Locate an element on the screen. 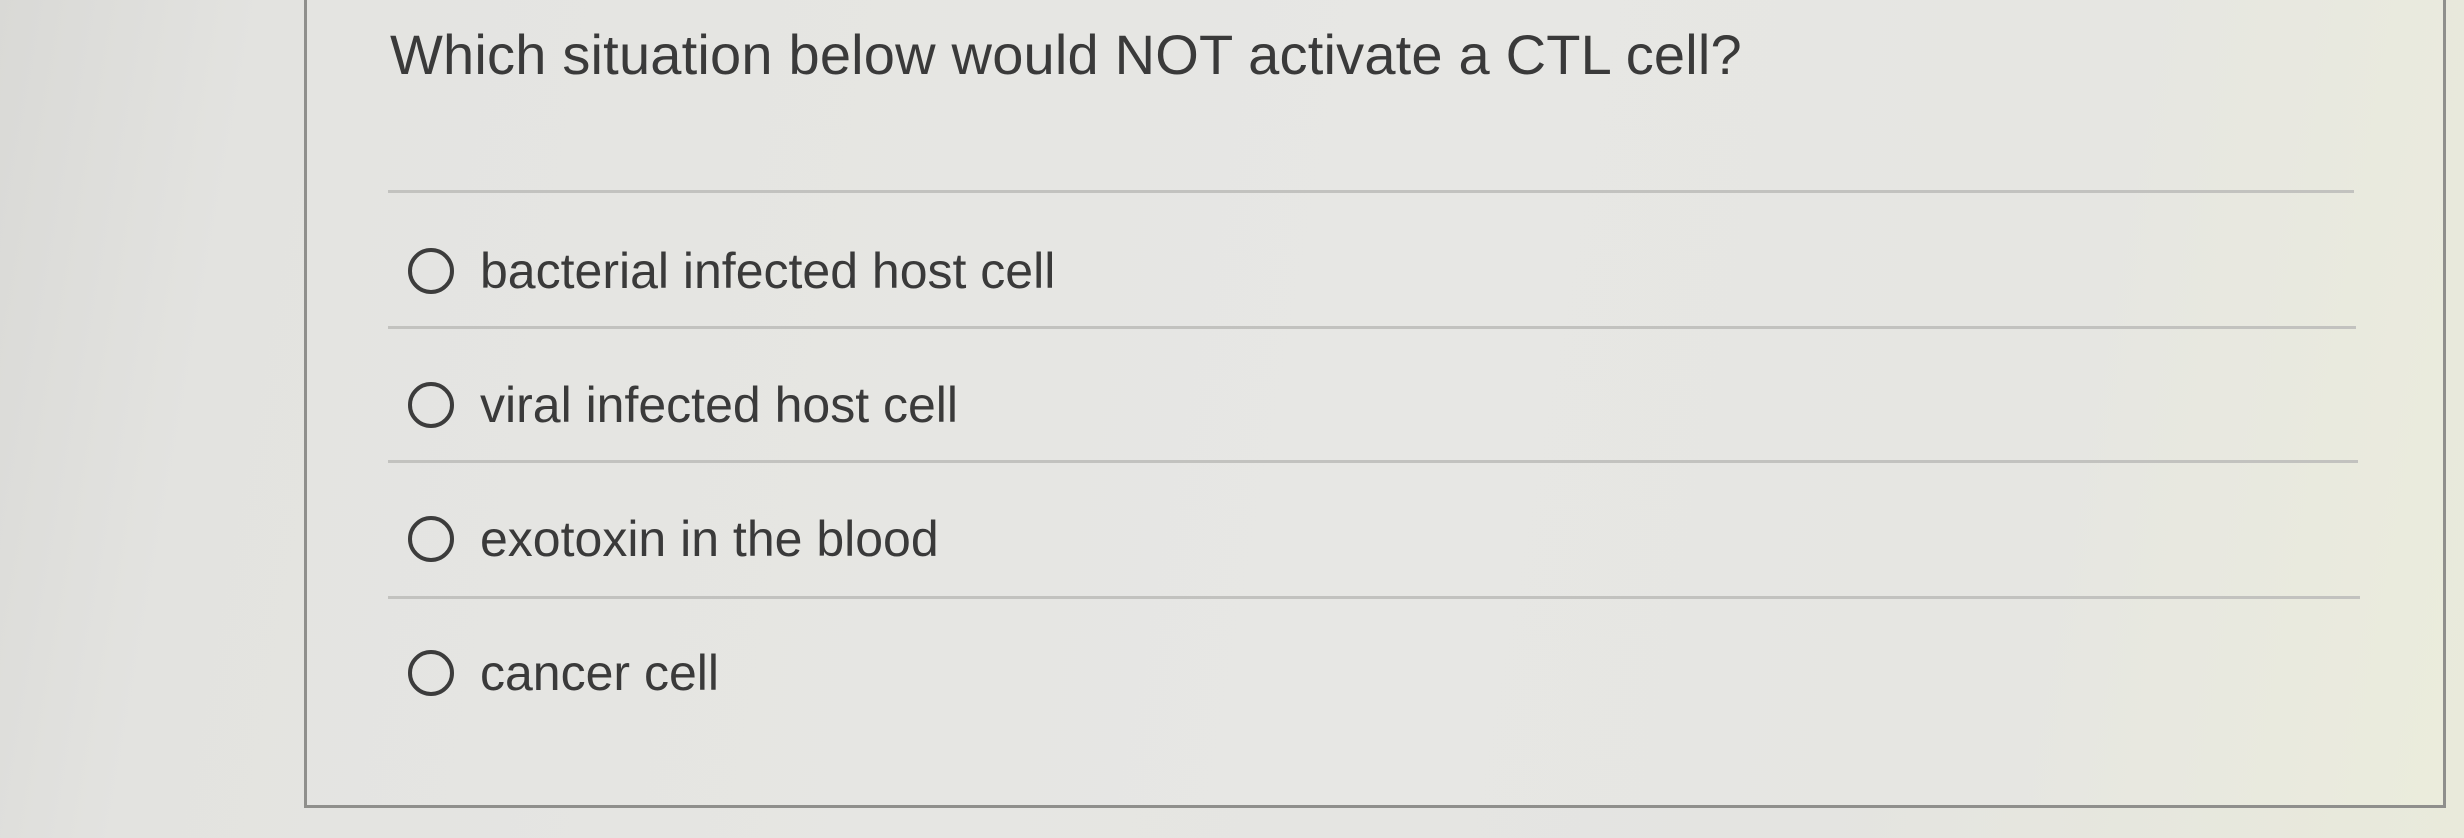 The image size is (2464, 838). answer-option-bacterial-infected-host-cell: bacterial infected host cell is located at coordinates (731, 271).